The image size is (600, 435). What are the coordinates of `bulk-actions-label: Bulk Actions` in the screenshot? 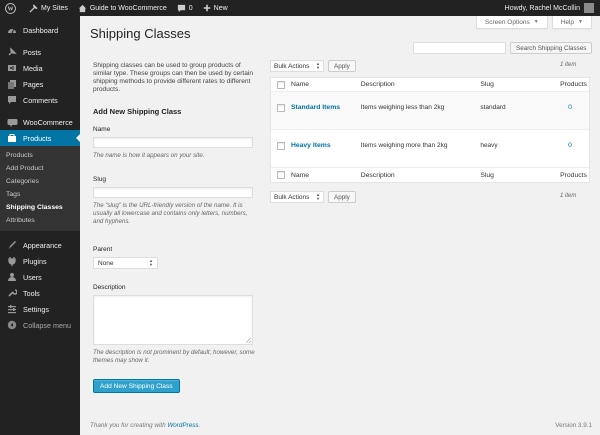 It's located at (292, 197).